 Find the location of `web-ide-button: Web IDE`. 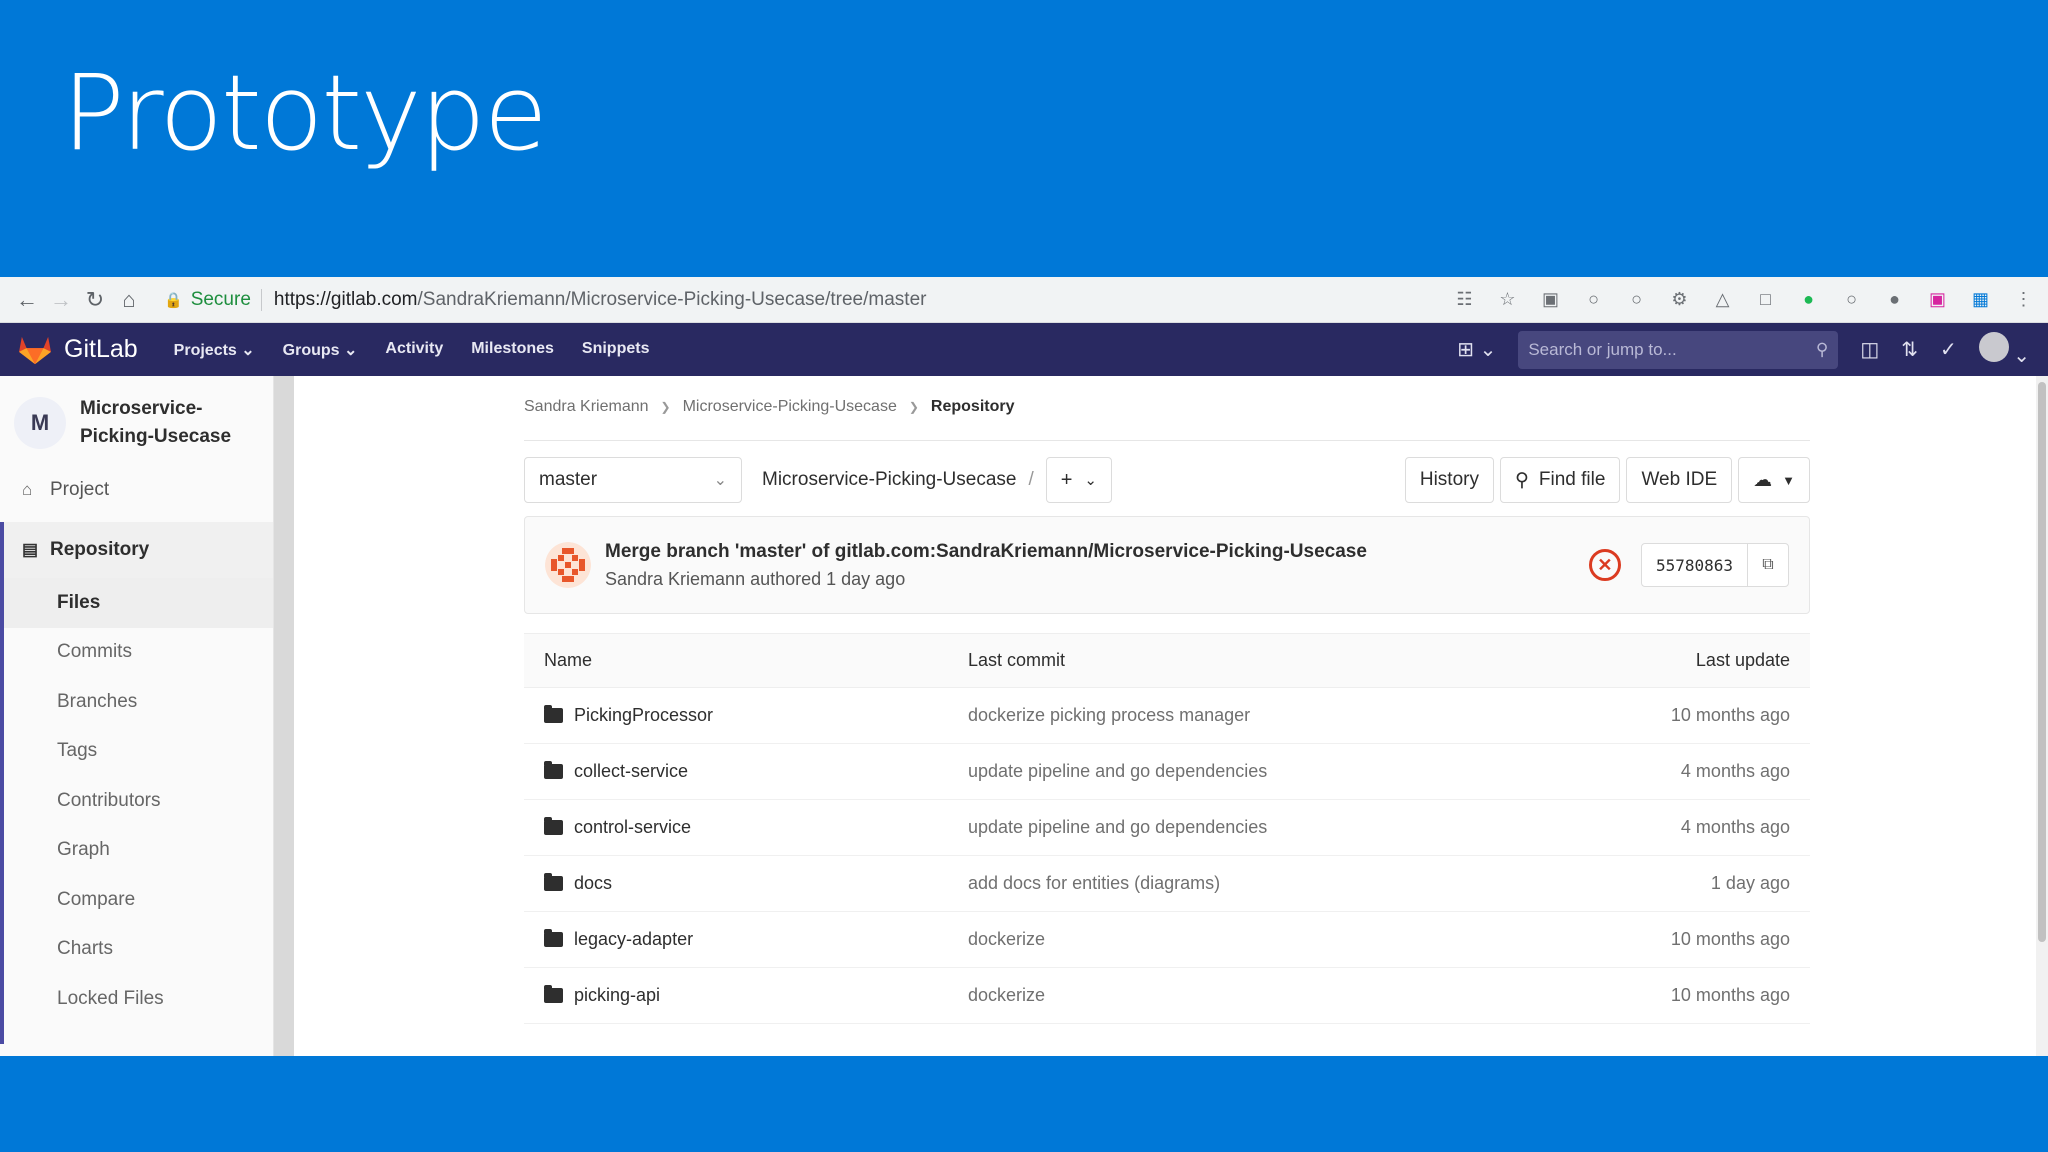

web-ide-button: Web IDE is located at coordinates (1679, 480).